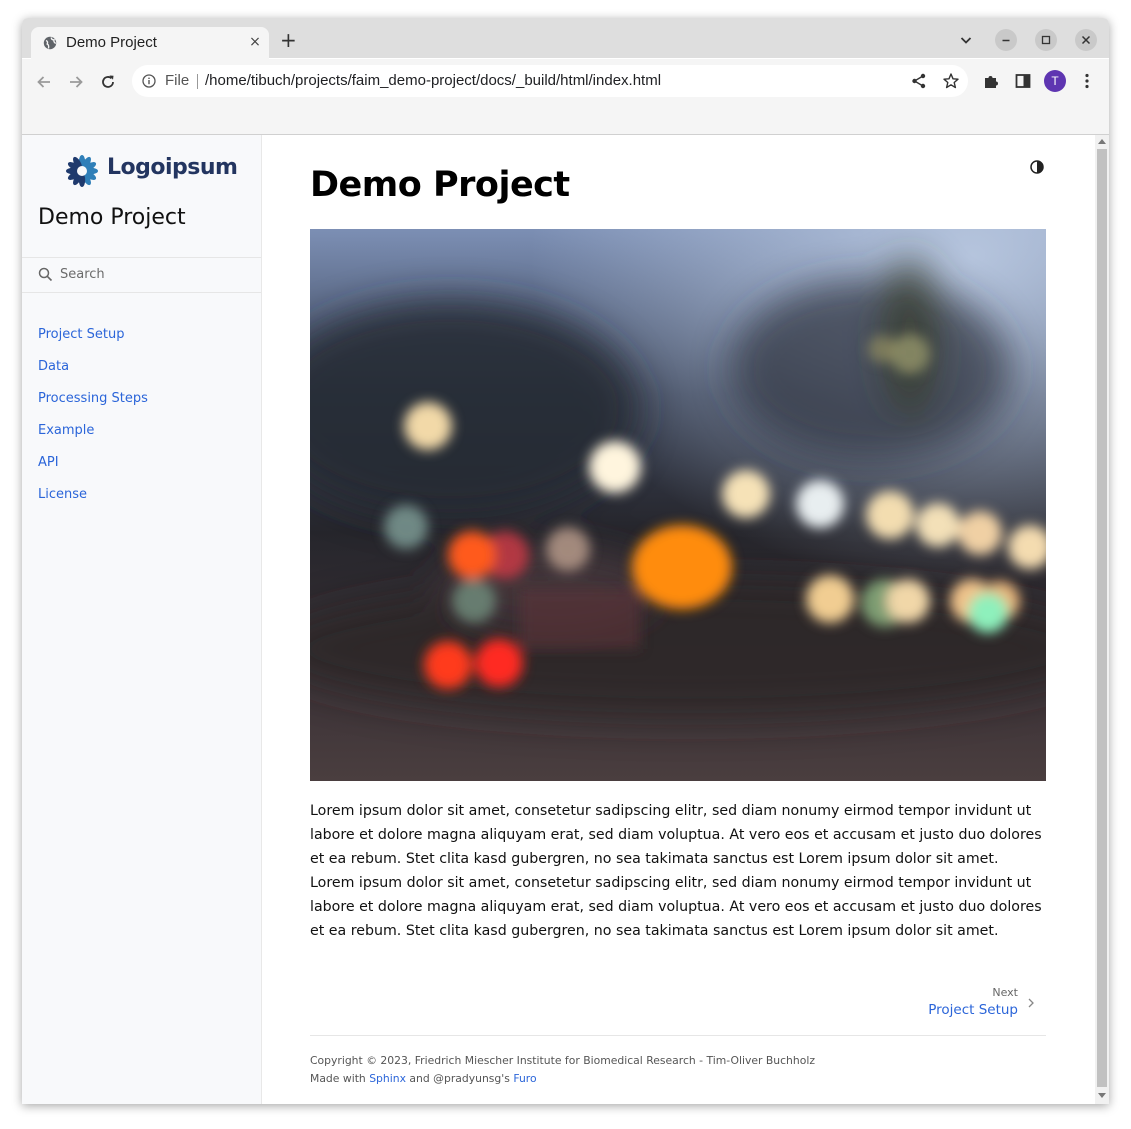 This screenshot has width=1131, height=1129. I want to click on search-icon, so click(45, 274).